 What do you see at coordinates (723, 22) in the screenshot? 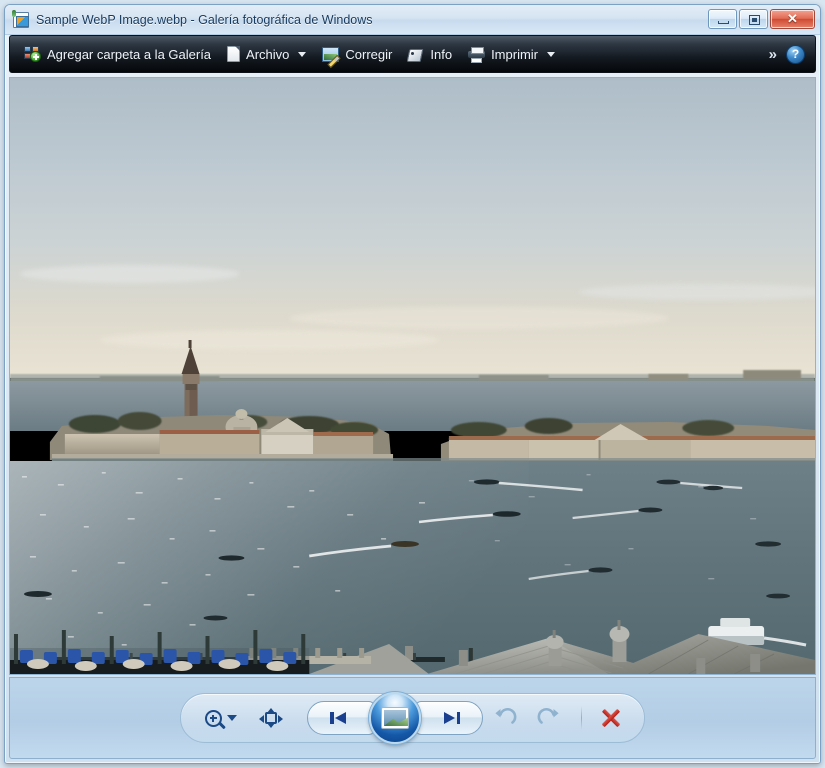
I see `minimize-icon` at bounding box center [723, 22].